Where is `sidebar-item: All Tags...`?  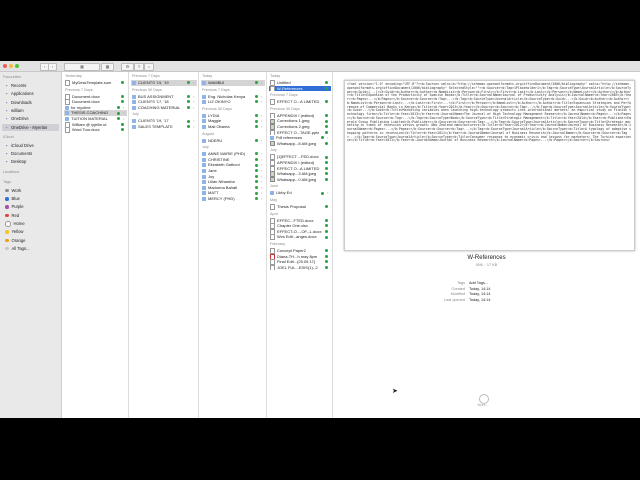 sidebar-item: All Tags... is located at coordinates (30, 248).